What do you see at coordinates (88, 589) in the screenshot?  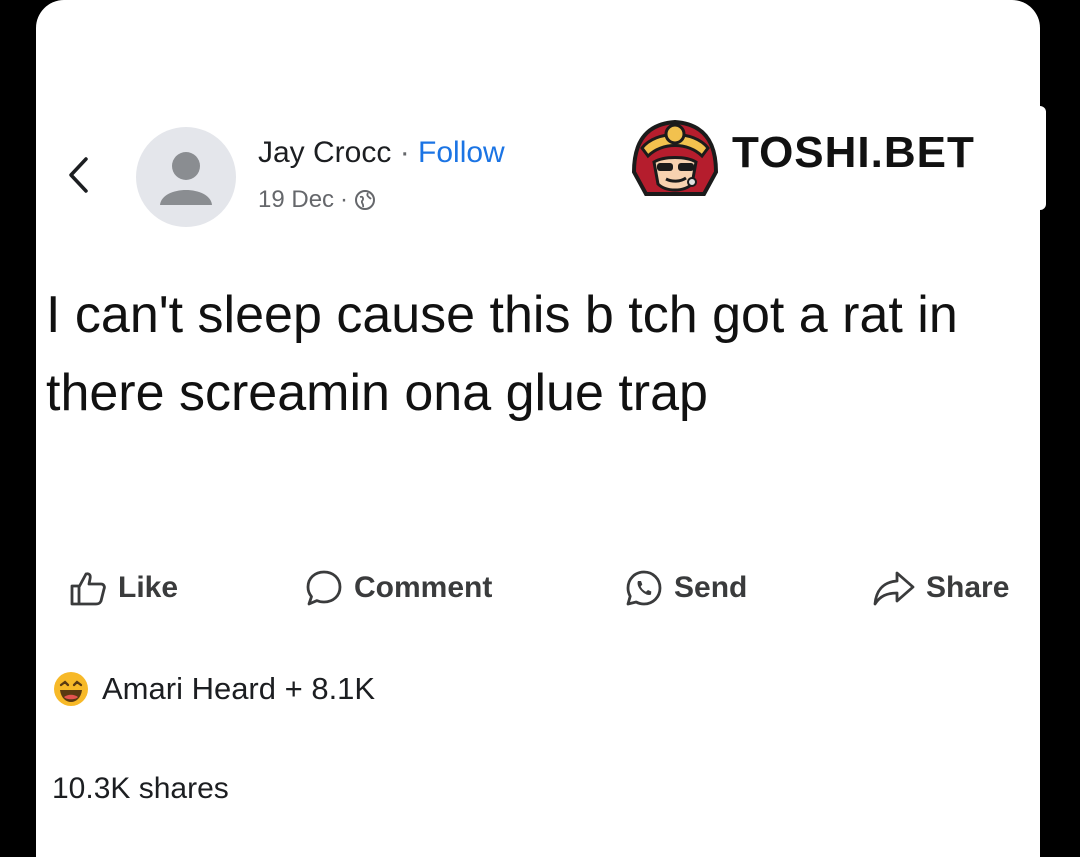 I see `thumbs-up-icon` at bounding box center [88, 589].